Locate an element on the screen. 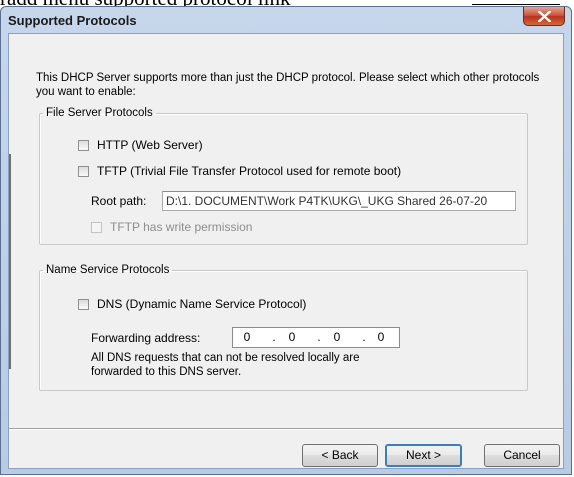 The height and width of the screenshot is (477, 574). button-area-separator is located at coordinates (286, 429).